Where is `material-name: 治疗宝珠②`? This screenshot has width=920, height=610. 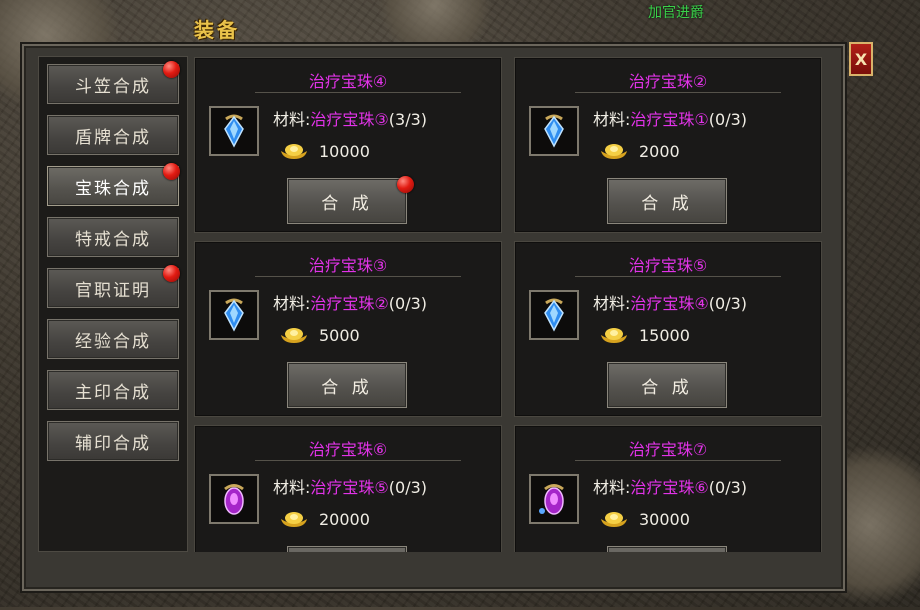
material-name: 治疗宝珠② is located at coordinates (349, 303).